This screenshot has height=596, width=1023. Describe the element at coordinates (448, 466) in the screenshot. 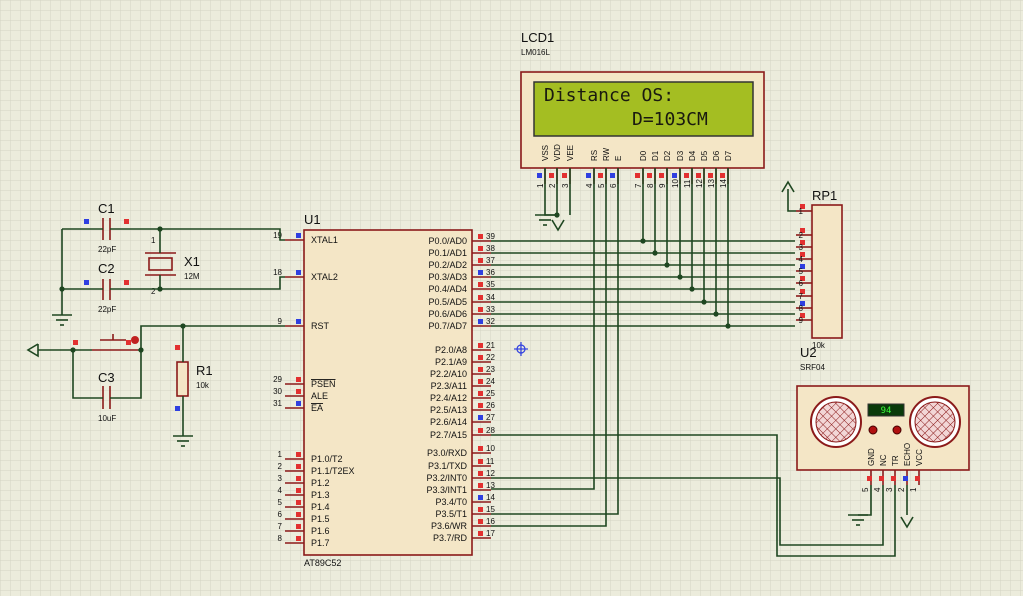

I see `mcu-pin-name: P3.1/TXD` at that location.